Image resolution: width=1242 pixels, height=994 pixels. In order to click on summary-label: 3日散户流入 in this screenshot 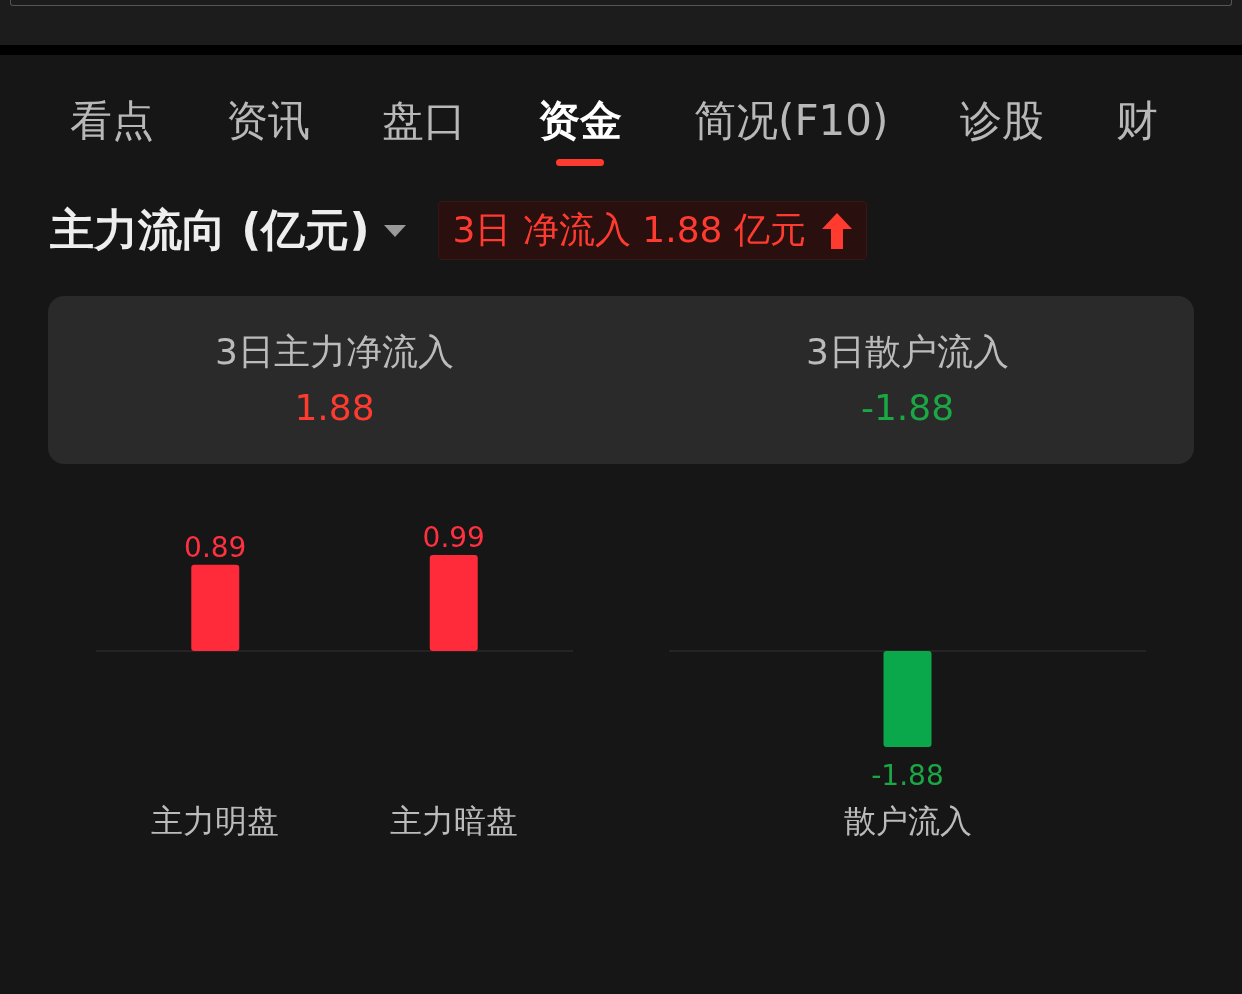, I will do `click(907, 352)`.